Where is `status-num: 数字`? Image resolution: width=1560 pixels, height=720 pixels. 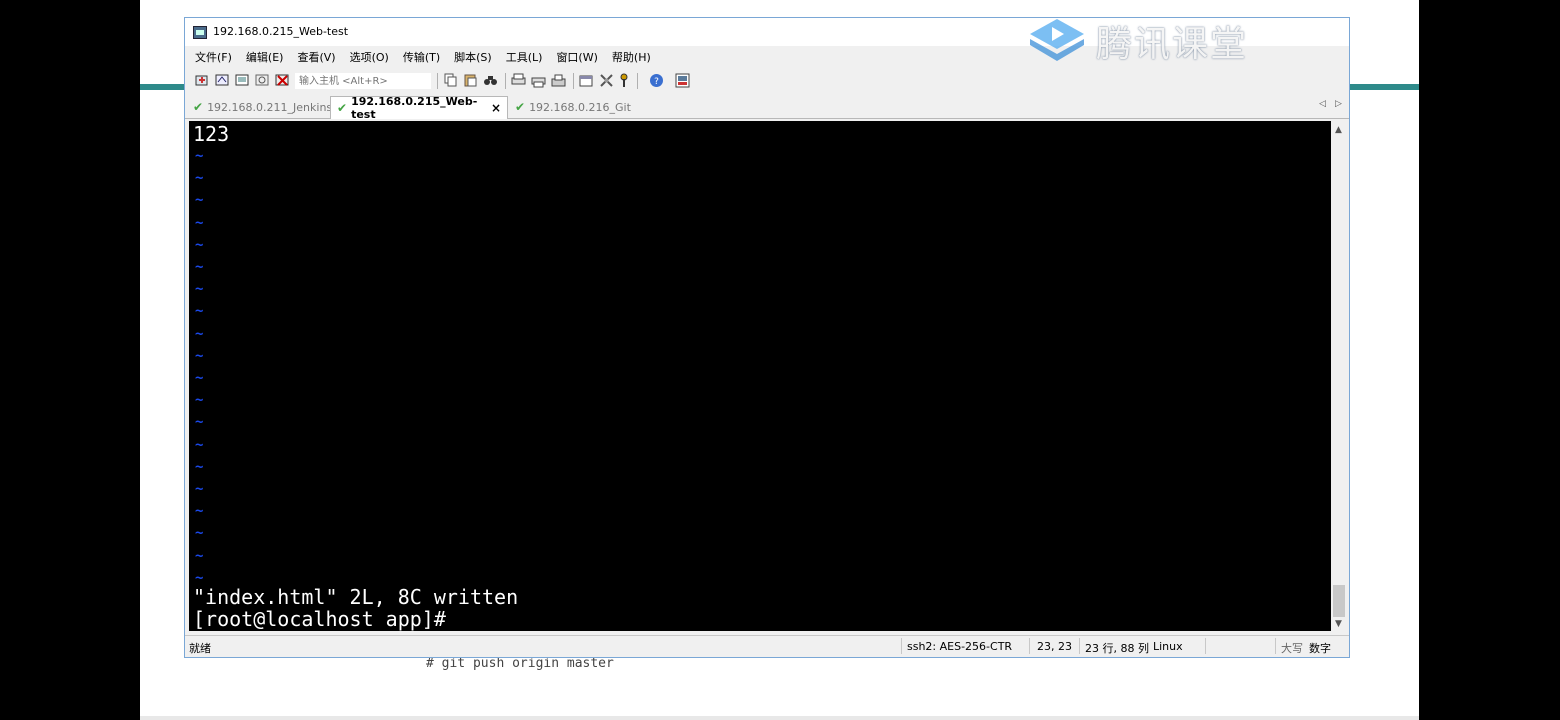
status-num: 数字 is located at coordinates (1320, 648).